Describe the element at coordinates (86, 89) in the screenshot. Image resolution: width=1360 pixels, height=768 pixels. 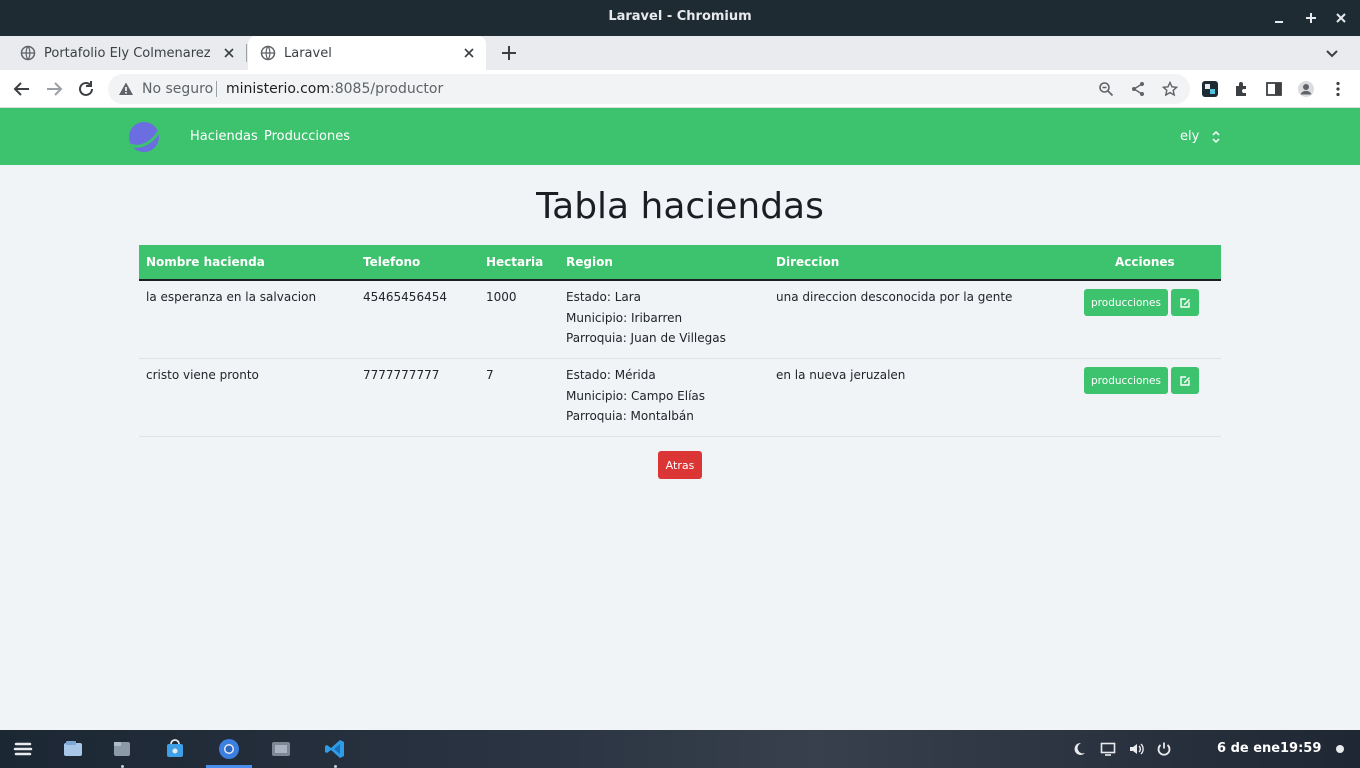
I see `reload-icon` at that location.